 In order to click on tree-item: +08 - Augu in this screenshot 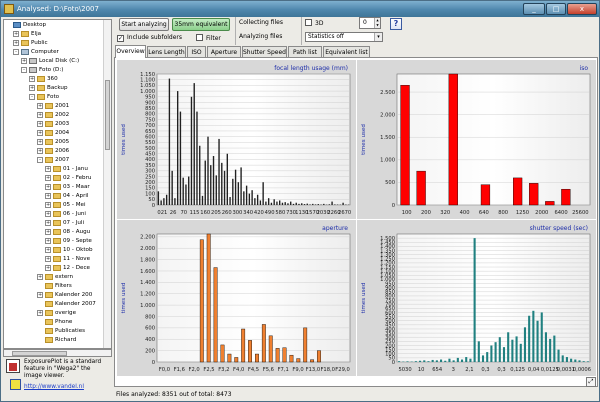, I will do `click(54, 232)`.